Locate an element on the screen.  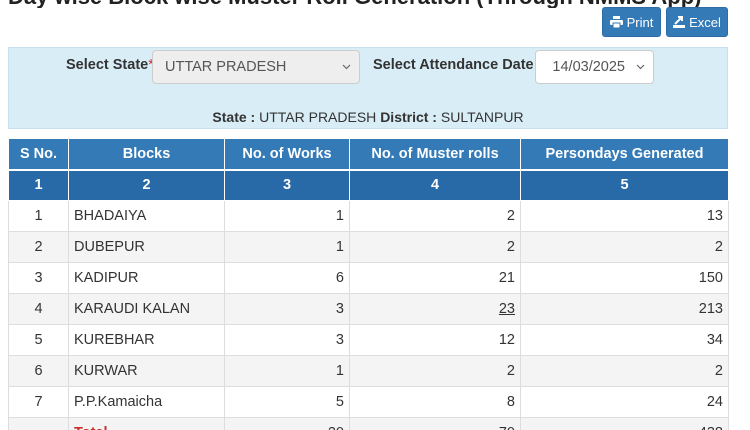
column-header: Persondays Generated is located at coordinates (624, 154).